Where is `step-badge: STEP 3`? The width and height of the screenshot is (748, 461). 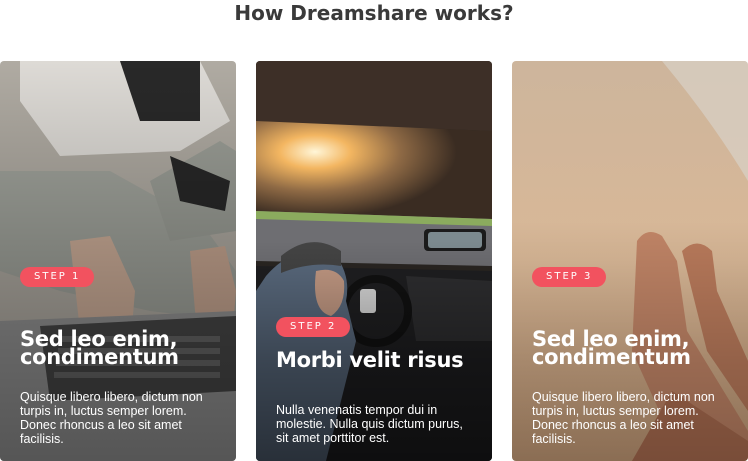
step-badge: STEP 3 is located at coordinates (569, 277).